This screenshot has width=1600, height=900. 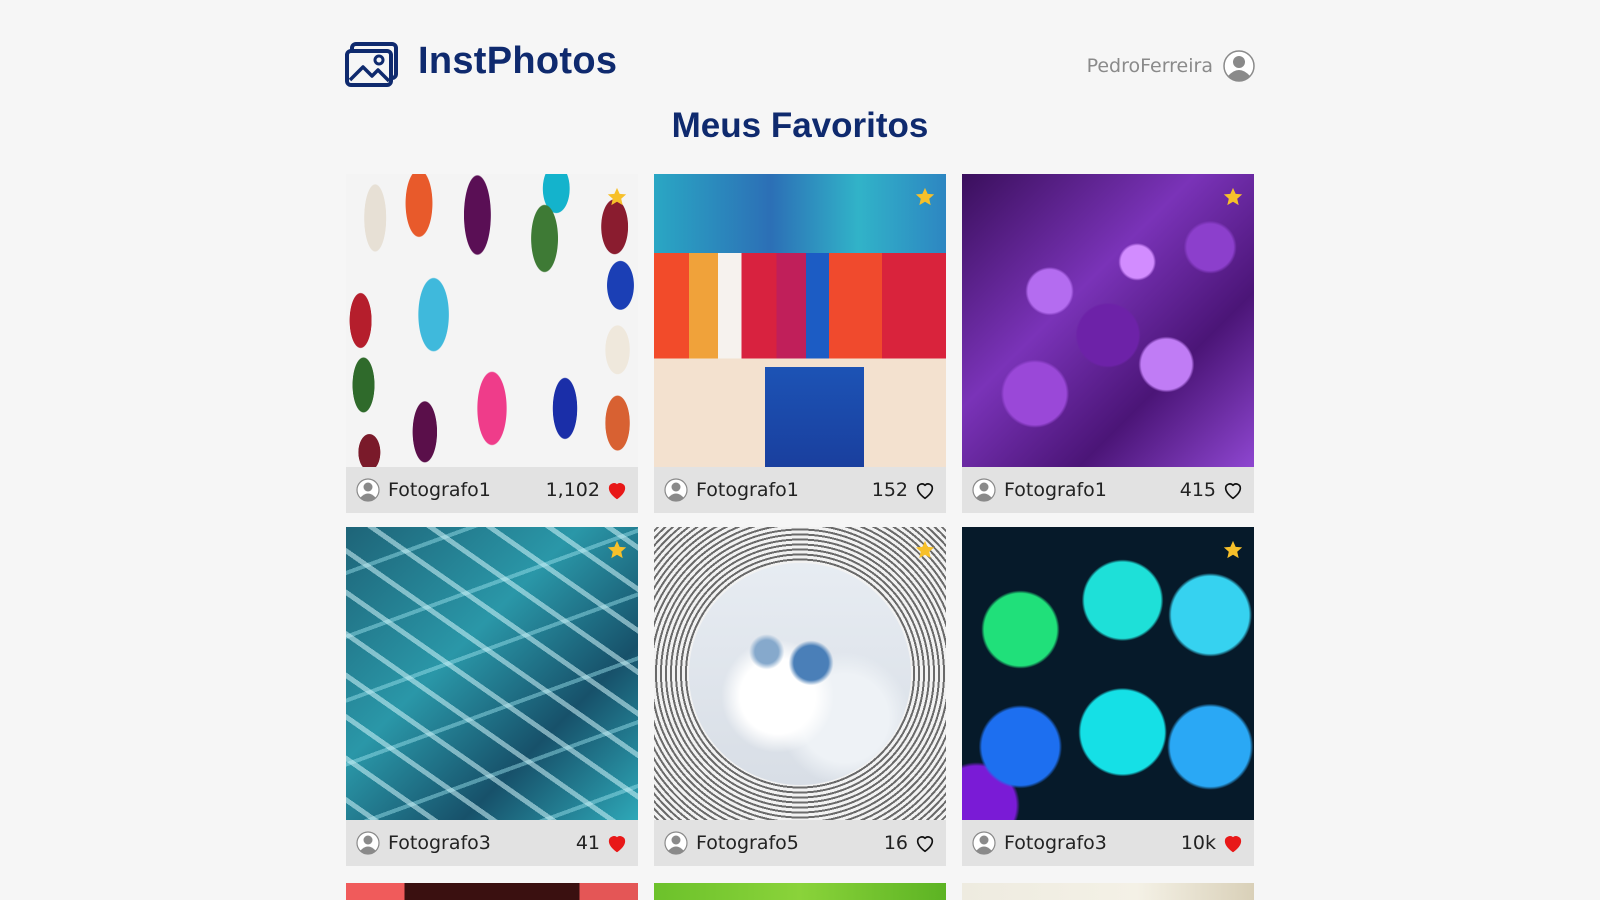 I want to click on photo-grid-next-row, so click(x=800, y=891).